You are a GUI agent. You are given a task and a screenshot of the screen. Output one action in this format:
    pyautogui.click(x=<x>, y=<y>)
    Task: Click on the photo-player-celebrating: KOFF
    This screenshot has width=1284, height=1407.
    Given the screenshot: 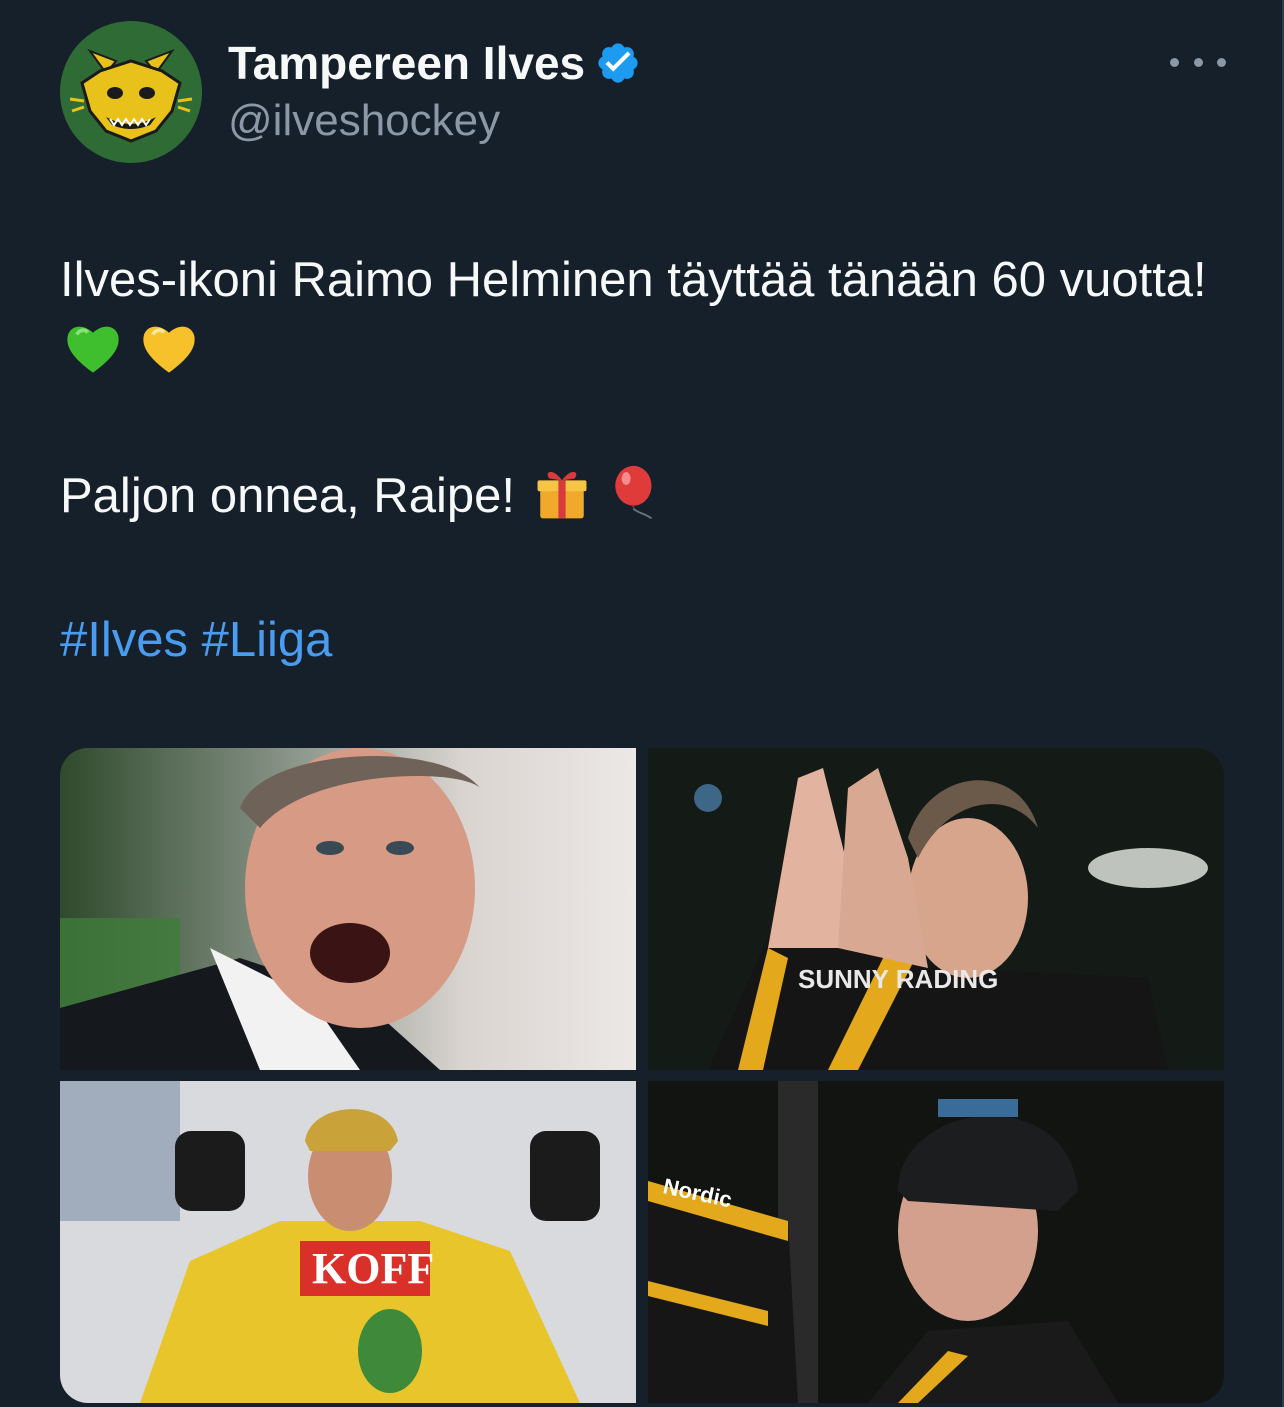 What is the action you would take?
    pyautogui.click(x=348, y=1242)
    